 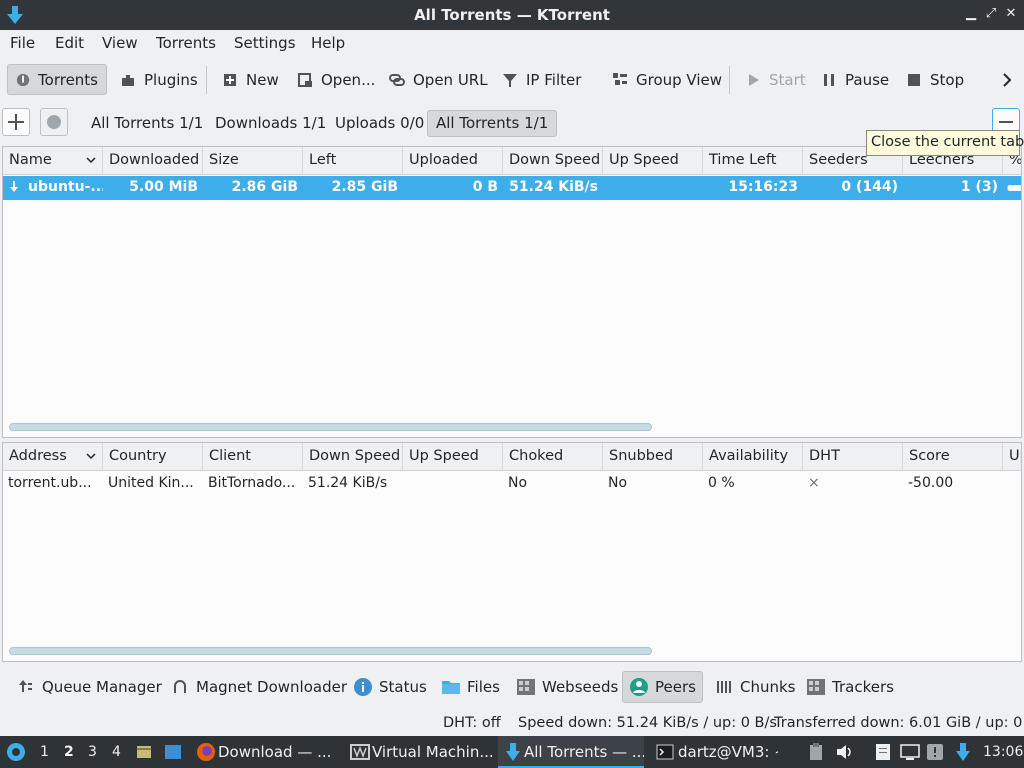 What do you see at coordinates (935, 752) in the screenshot?
I see `notification-icon` at bounding box center [935, 752].